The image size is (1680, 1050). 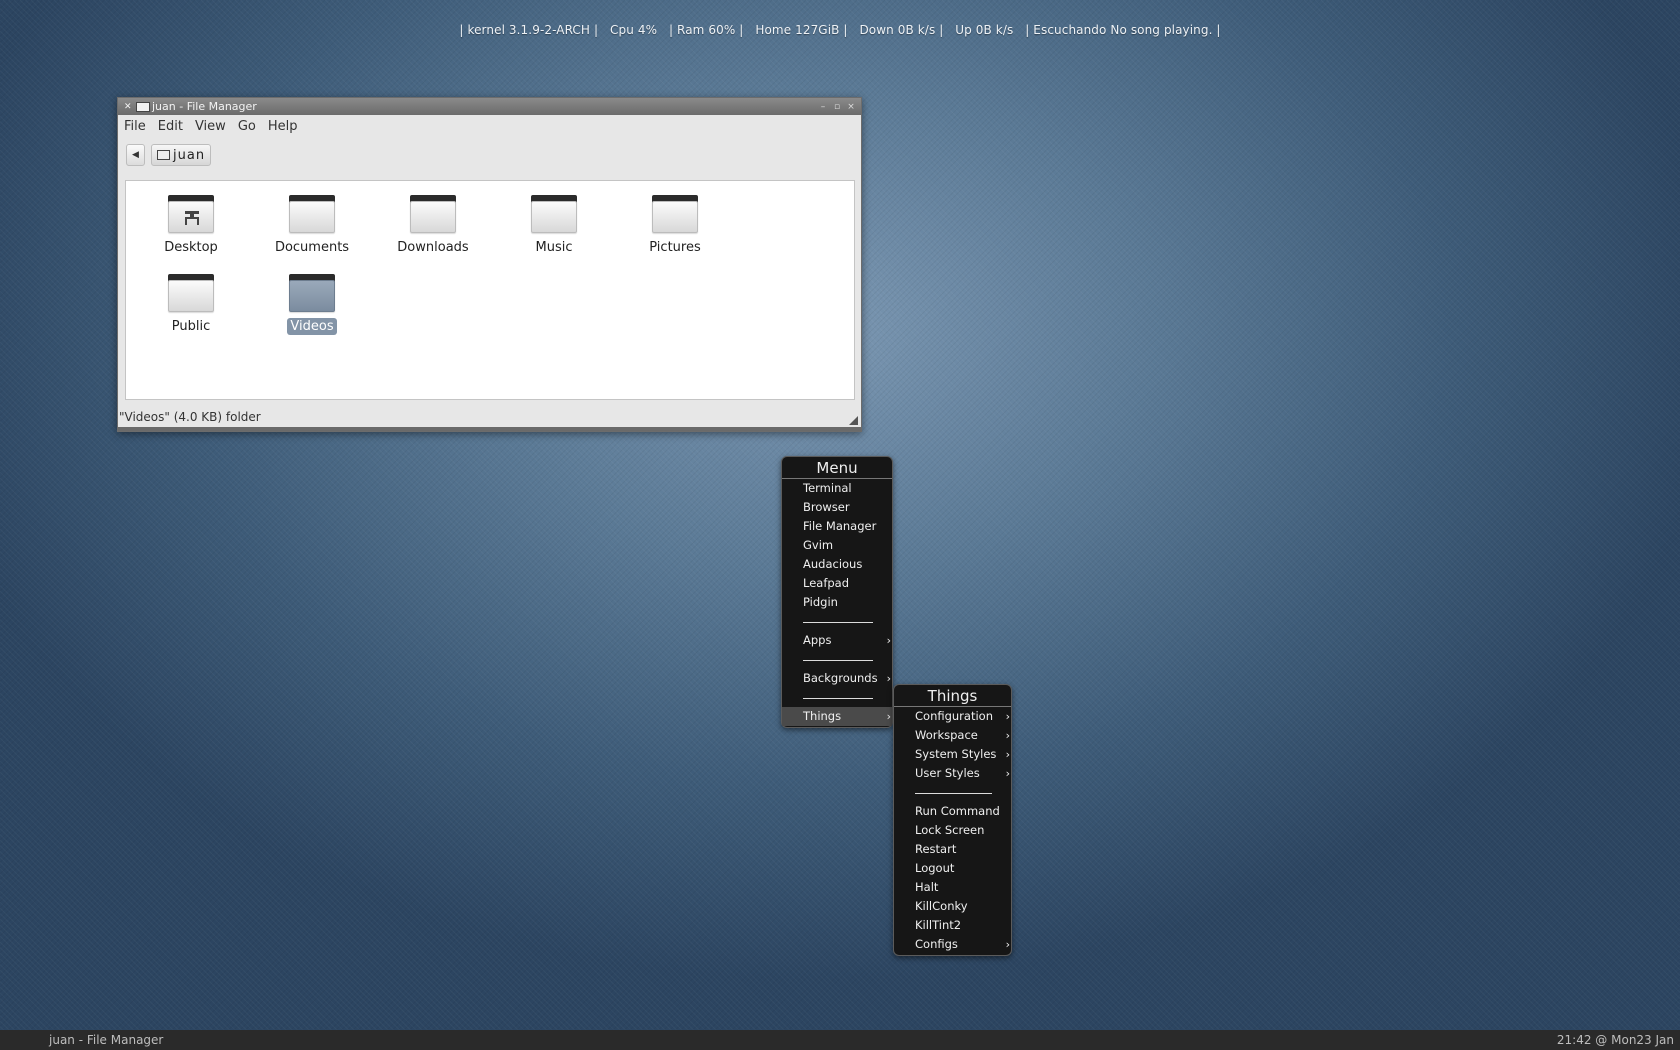 What do you see at coordinates (163, 155) in the screenshot?
I see `home-icon` at bounding box center [163, 155].